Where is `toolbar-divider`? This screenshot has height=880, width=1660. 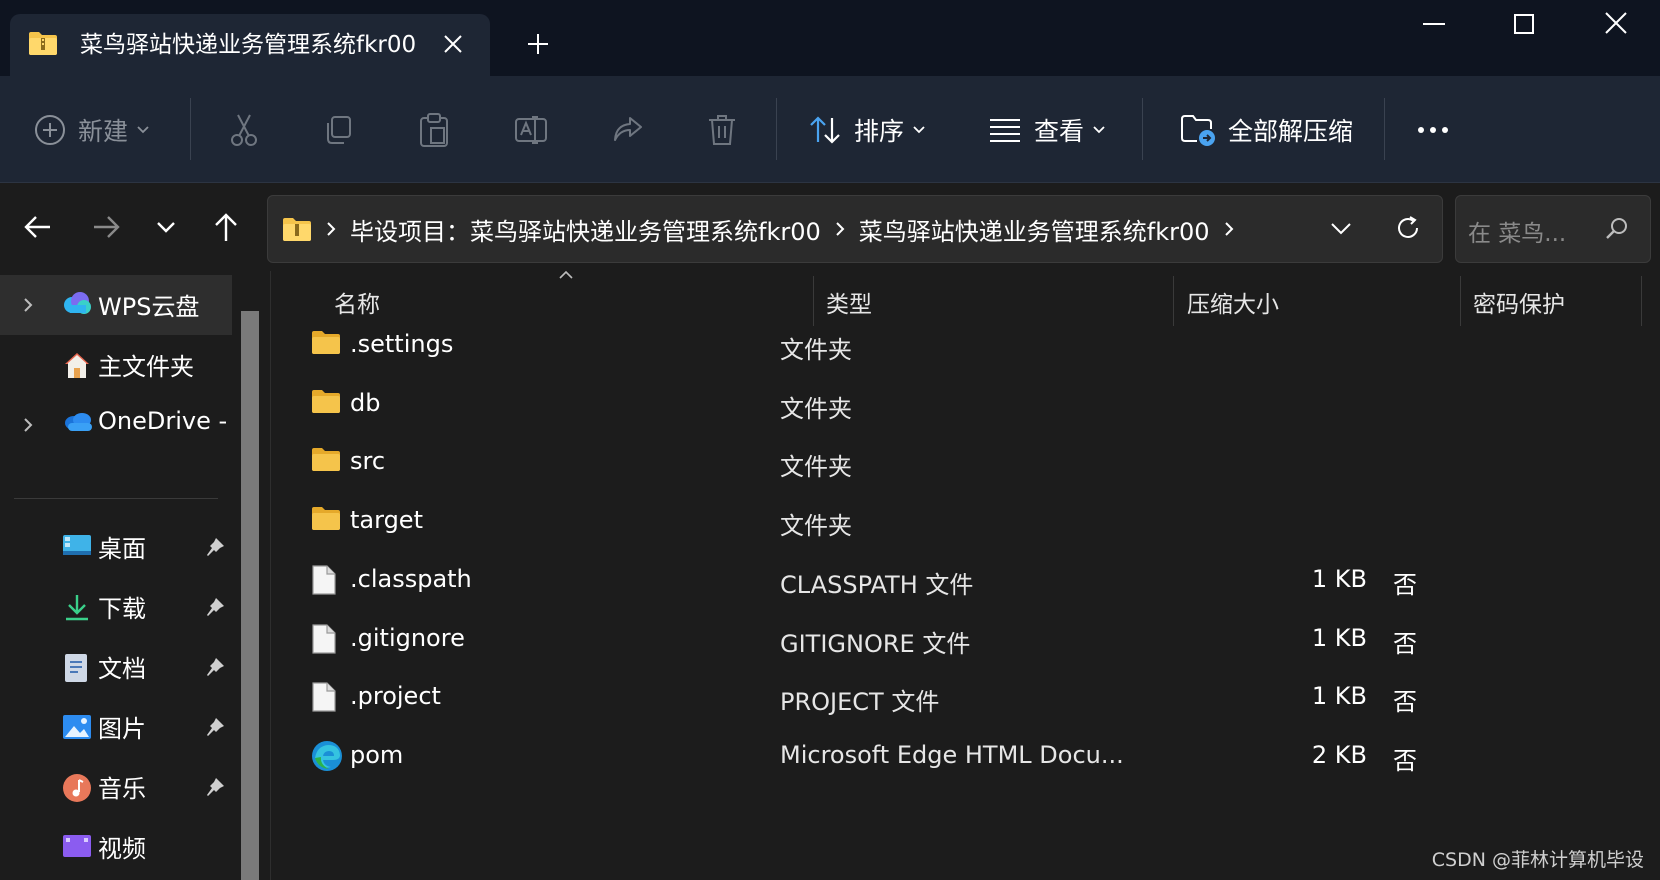 toolbar-divider is located at coordinates (776, 129).